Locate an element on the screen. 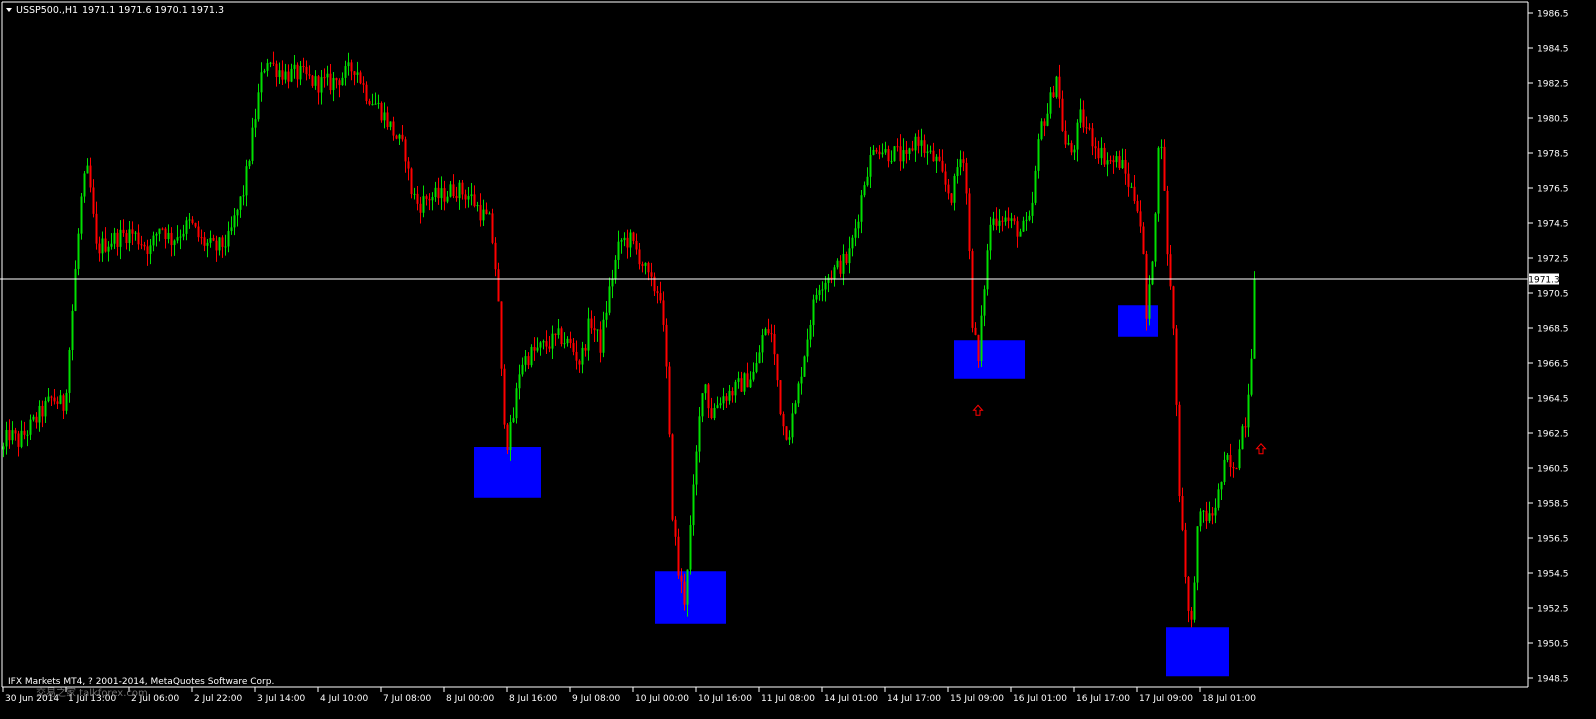 This screenshot has width=1596, height=719. y-tick-label: 1956.5 is located at coordinates (1553, 540).